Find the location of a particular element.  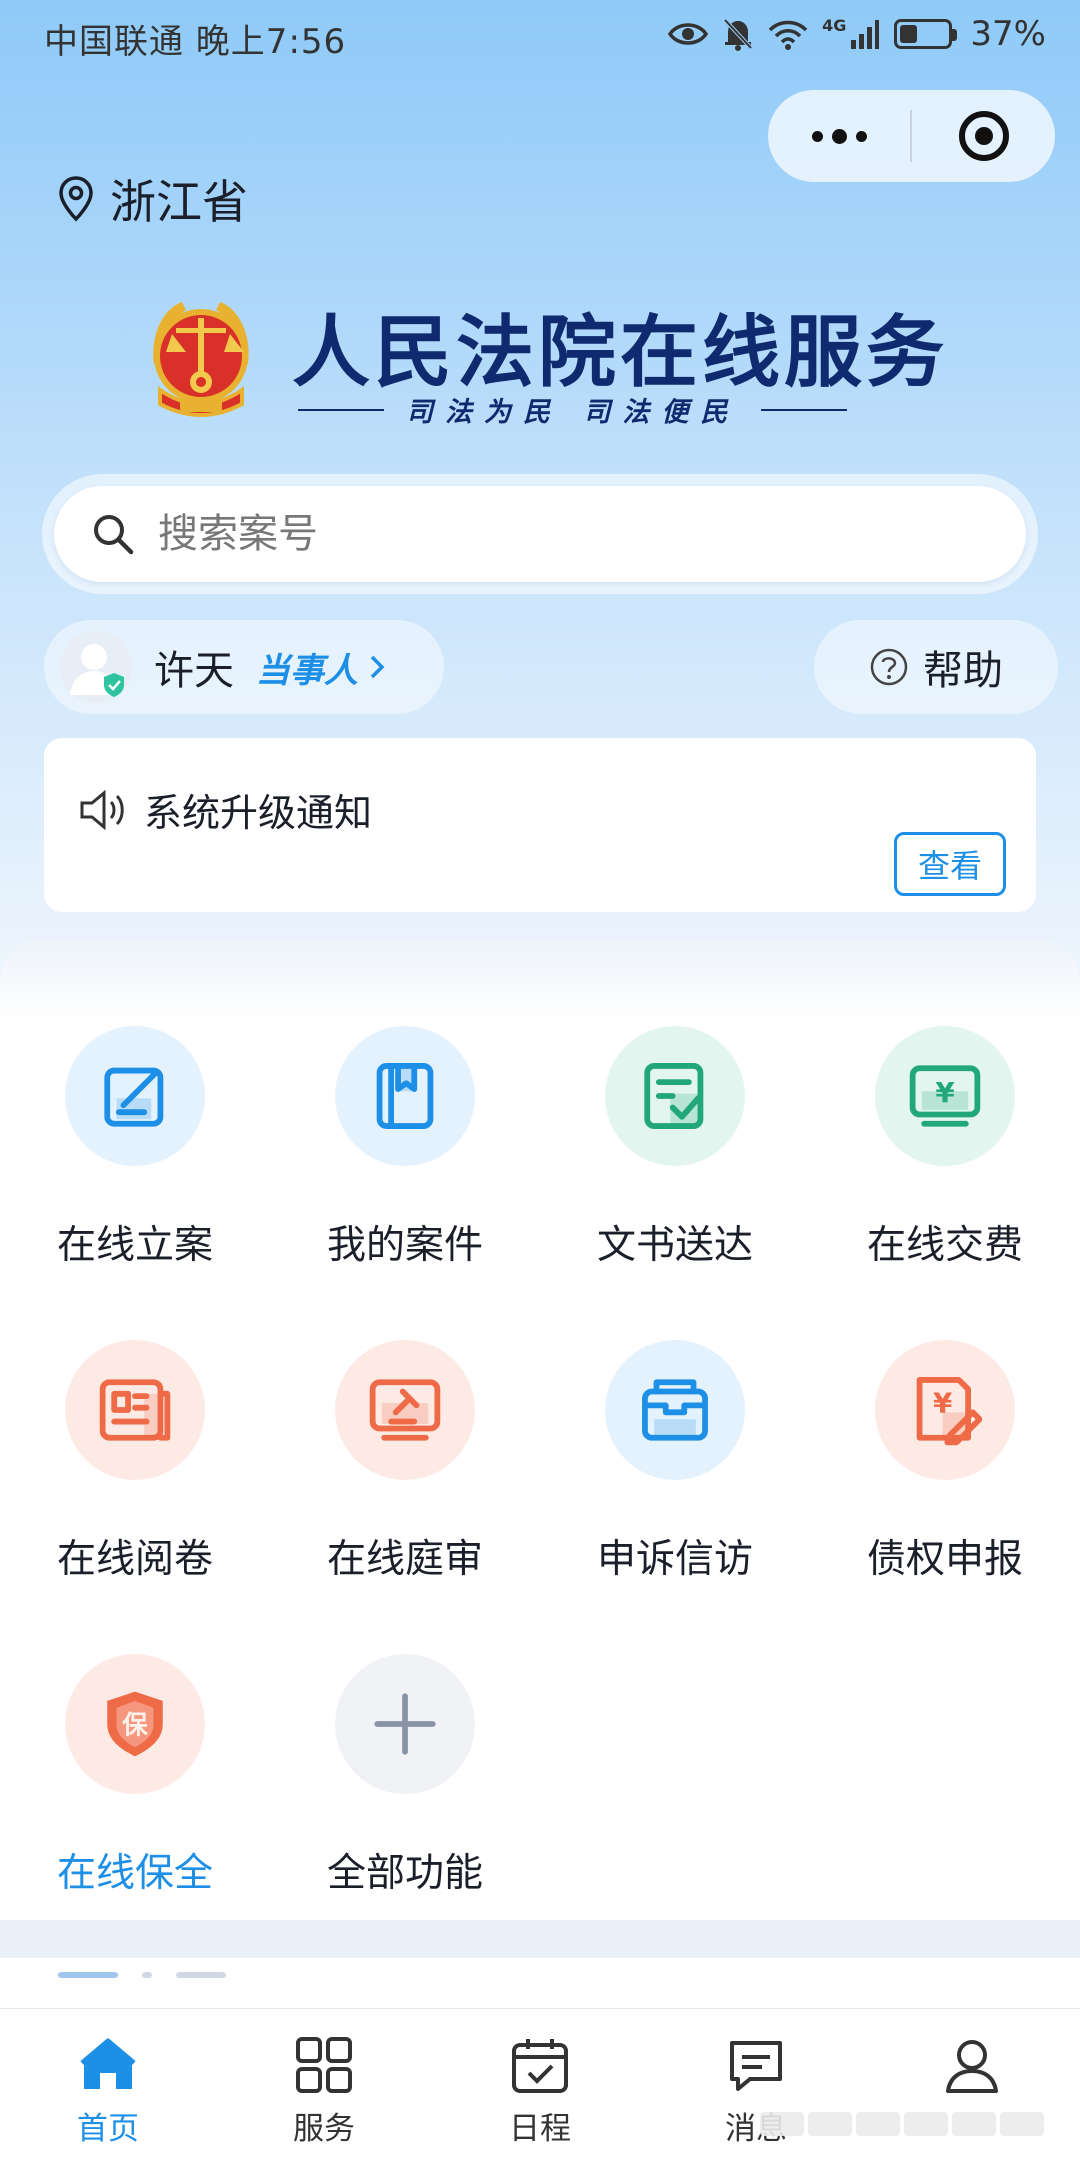

yuan-document-icon: ¥ is located at coordinates (945, 1410).